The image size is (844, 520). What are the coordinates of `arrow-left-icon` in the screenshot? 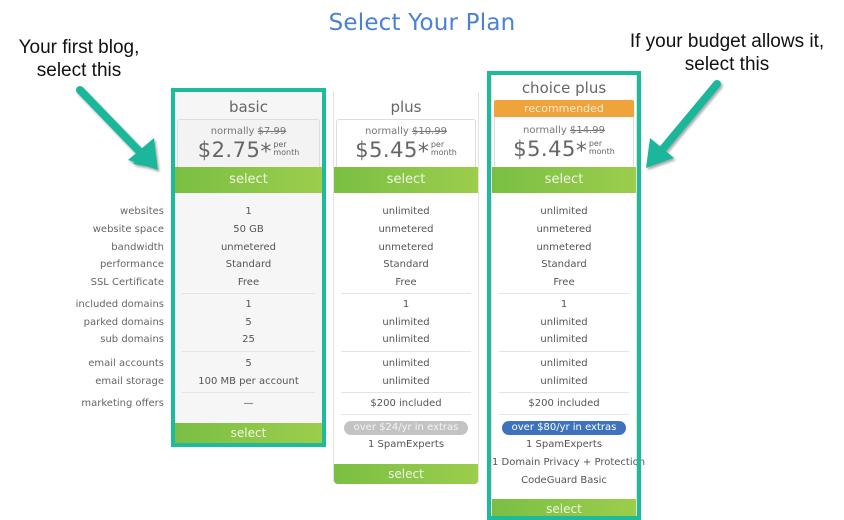 It's located at (117, 128).